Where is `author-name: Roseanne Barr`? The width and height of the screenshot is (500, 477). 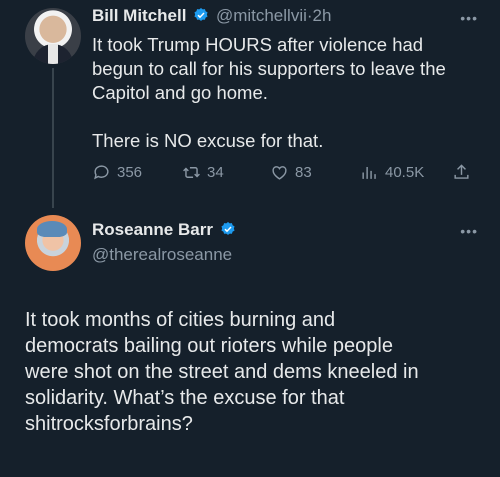
author-name: Roseanne Barr is located at coordinates (152, 229).